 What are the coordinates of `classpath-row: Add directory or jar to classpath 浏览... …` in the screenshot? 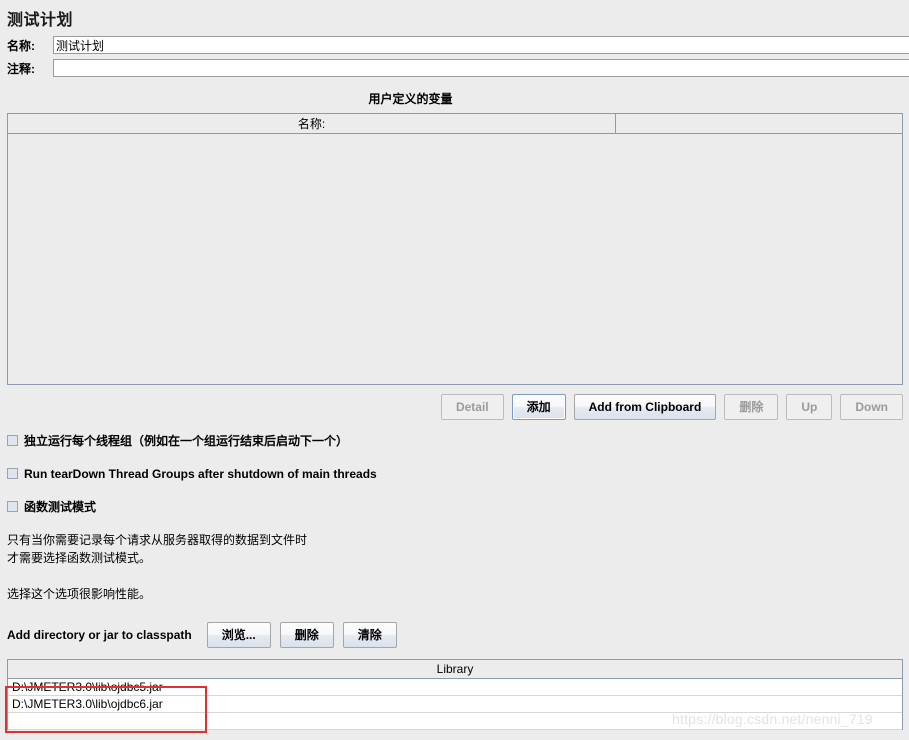 It's located at (454, 625).